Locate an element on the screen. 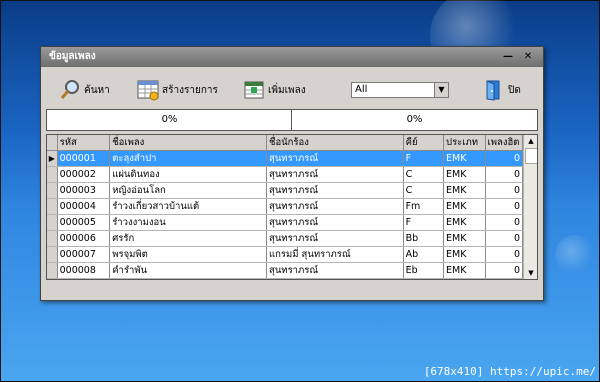 The image size is (600, 382). search-button: ค้นหา is located at coordinates (84, 90).